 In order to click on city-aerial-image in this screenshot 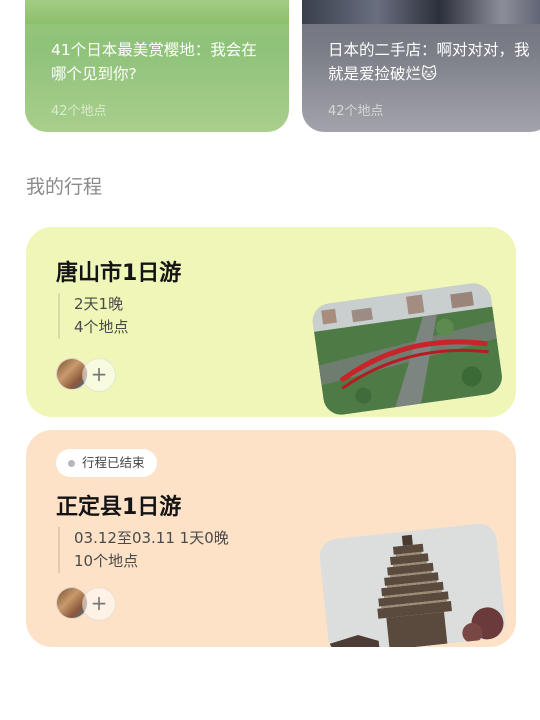, I will do `click(407, 349)`.